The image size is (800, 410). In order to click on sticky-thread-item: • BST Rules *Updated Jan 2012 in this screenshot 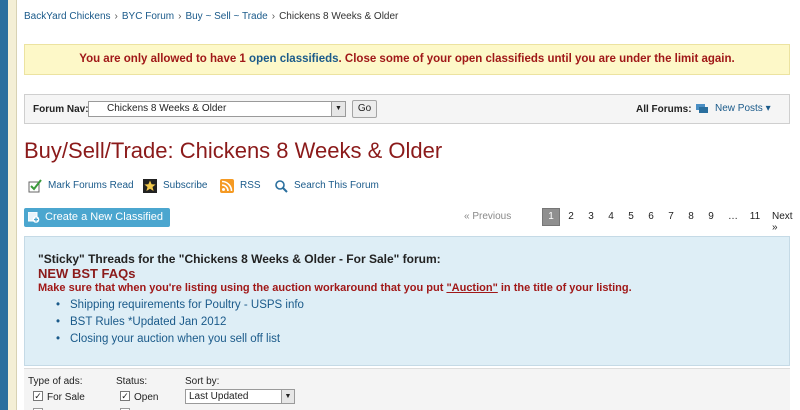, I will do `click(180, 322)`.